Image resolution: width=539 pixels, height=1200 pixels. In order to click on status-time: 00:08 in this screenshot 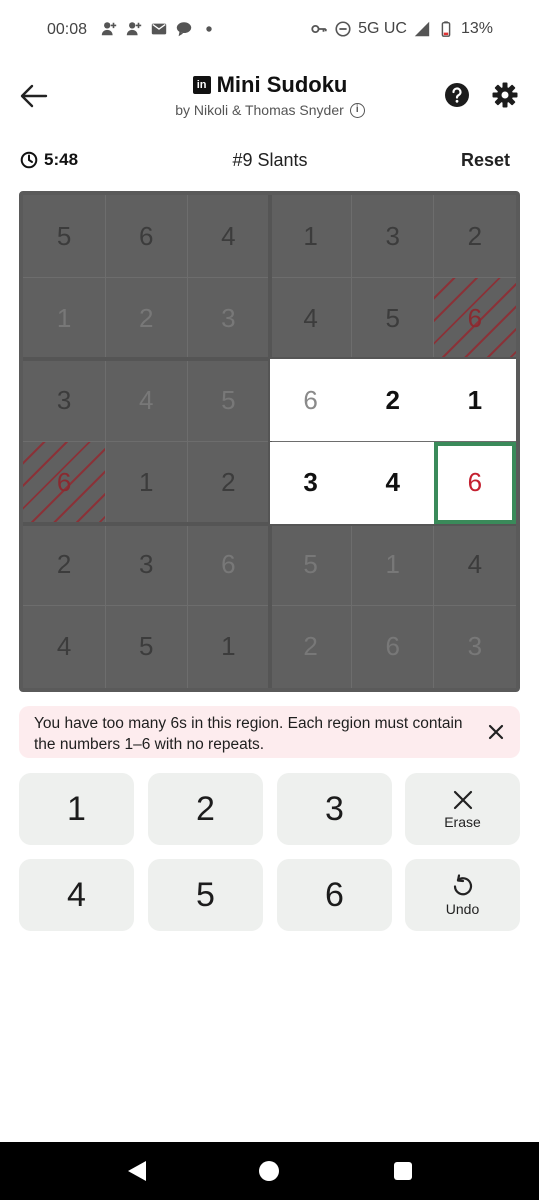, I will do `click(67, 29)`.